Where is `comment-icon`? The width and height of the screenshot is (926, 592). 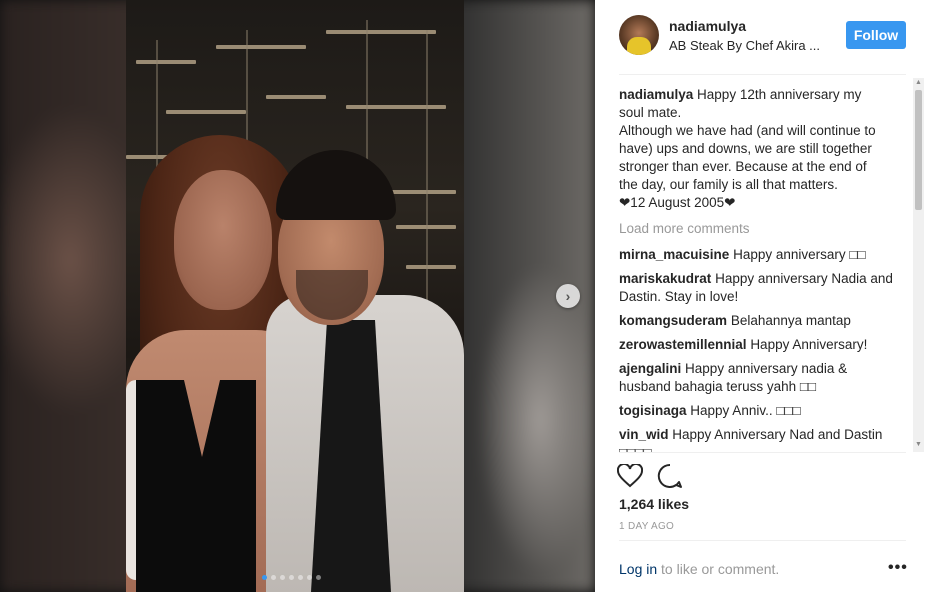
comment-icon is located at coordinates (669, 475).